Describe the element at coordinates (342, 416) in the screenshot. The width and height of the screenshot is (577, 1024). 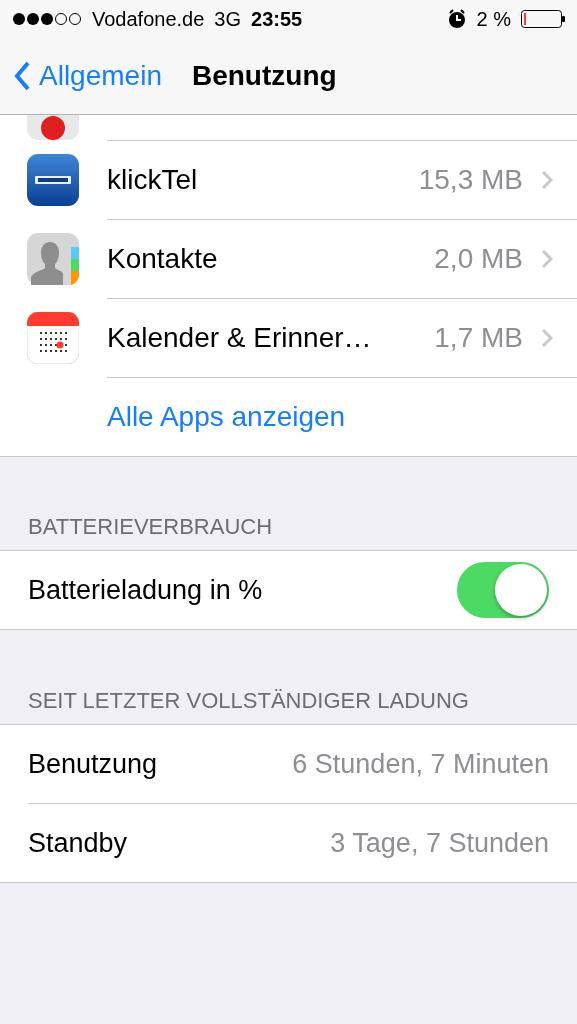
I see `show-all-apps-link: Alle Apps anzeigen` at that location.